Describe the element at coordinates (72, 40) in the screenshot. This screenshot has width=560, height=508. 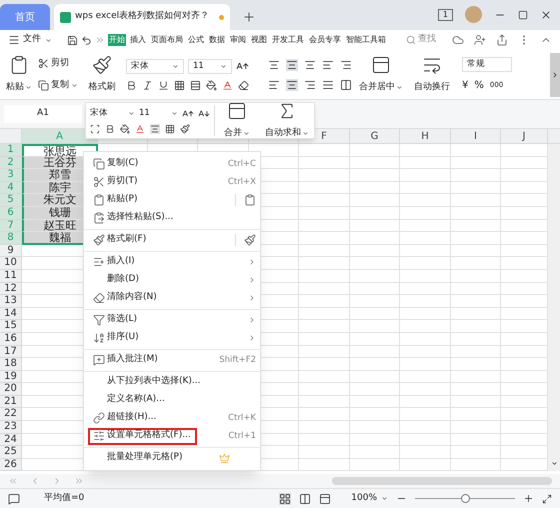
I see `save-icon` at that location.